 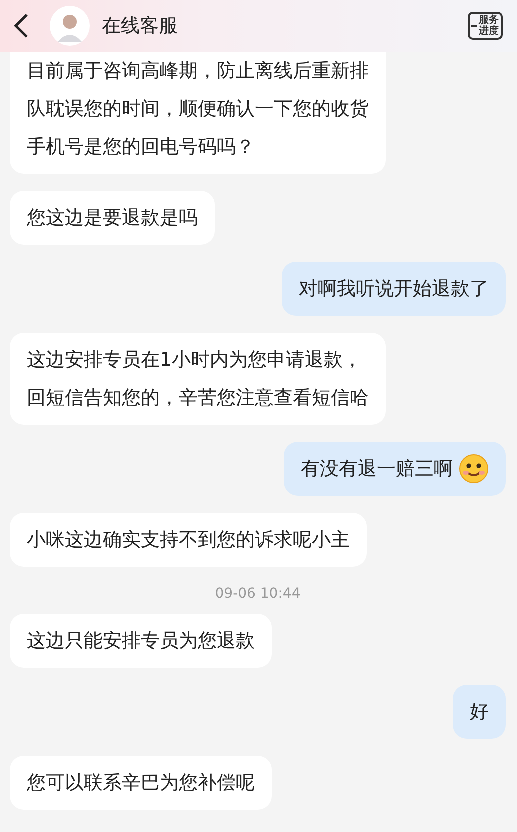 What do you see at coordinates (141, 783) in the screenshot?
I see `message-text: 您可以联系辛巴为您补偿呢` at bounding box center [141, 783].